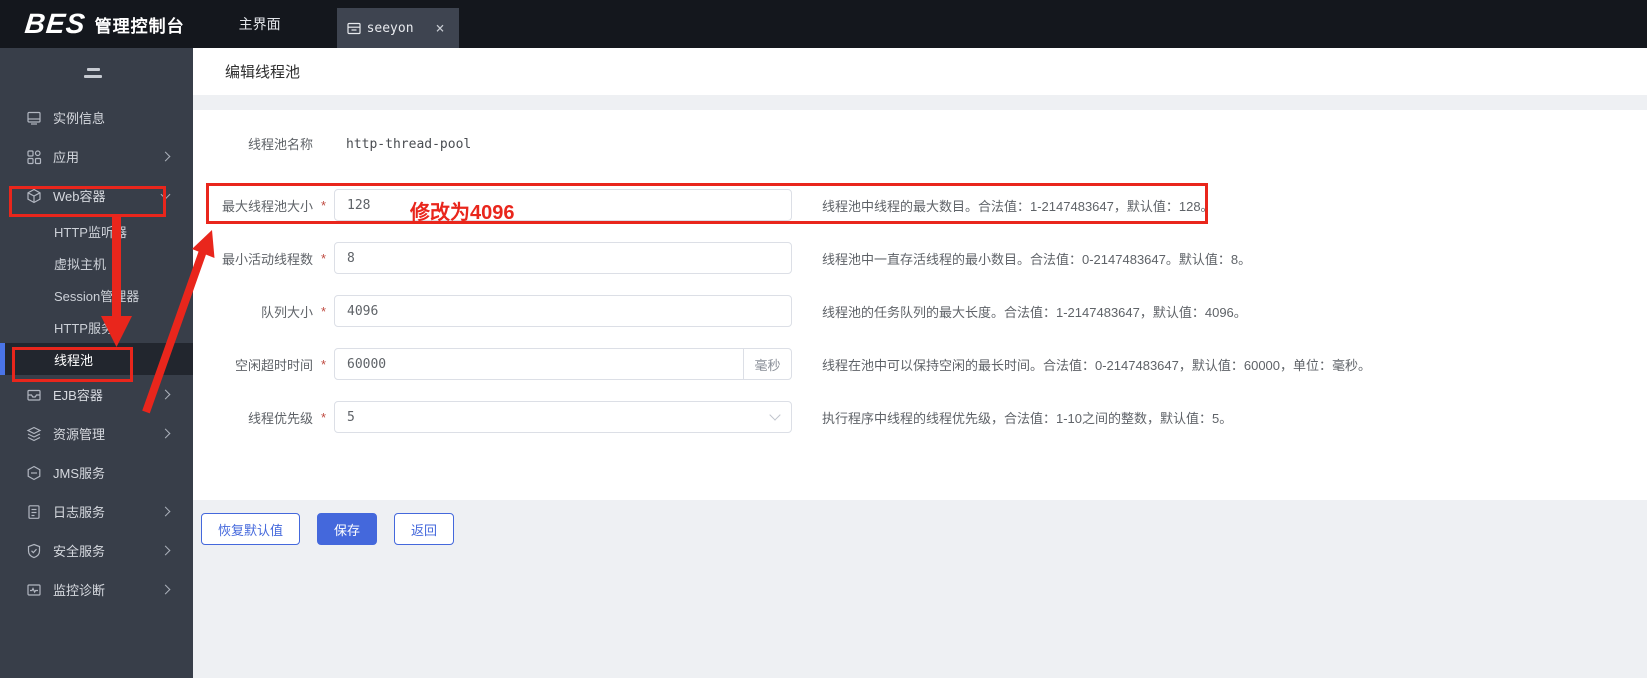 The width and height of the screenshot is (1647, 678). Describe the element at coordinates (34, 512) in the screenshot. I see `document-icon` at that location.